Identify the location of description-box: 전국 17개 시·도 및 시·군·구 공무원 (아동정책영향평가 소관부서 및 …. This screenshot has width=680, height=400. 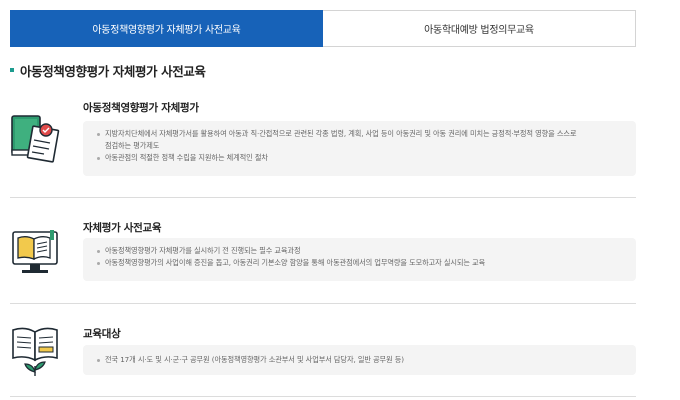
(359, 360).